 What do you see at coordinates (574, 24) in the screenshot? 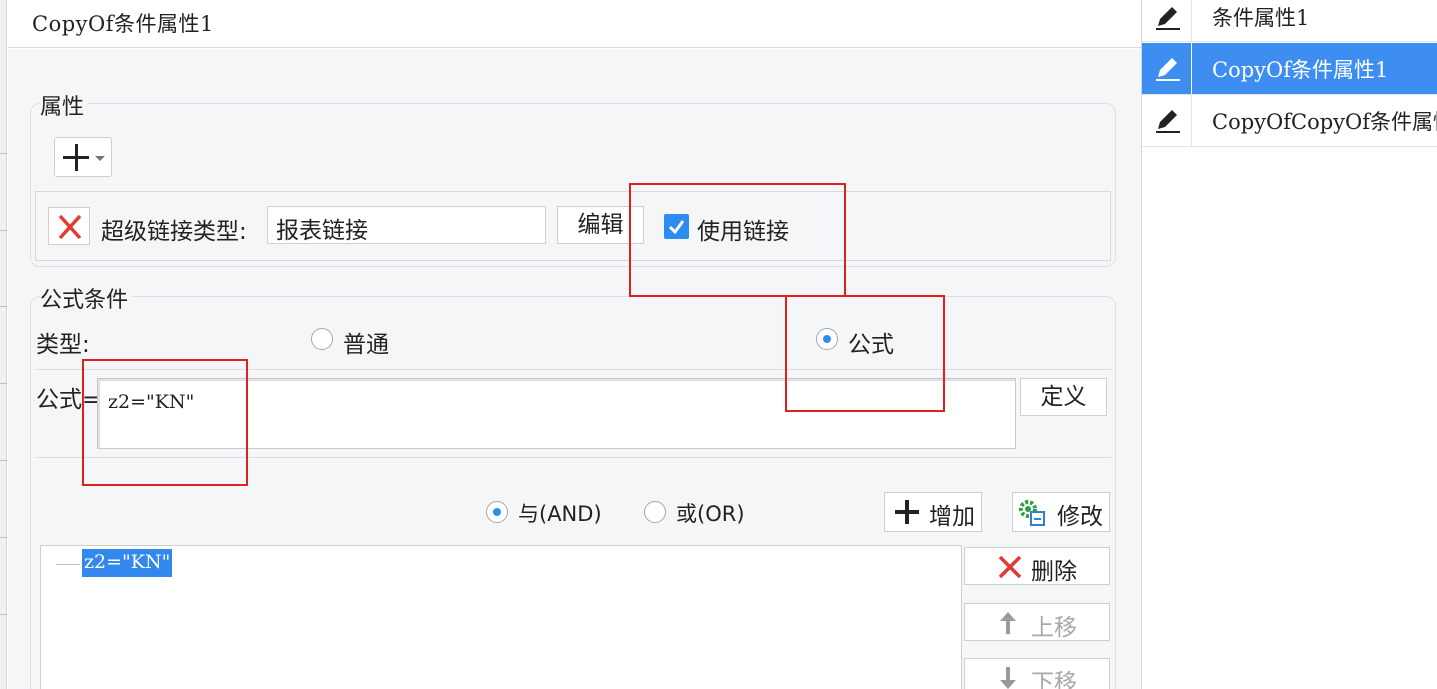
I see `dialog-title-bar: CopyOf条件属性1` at bounding box center [574, 24].